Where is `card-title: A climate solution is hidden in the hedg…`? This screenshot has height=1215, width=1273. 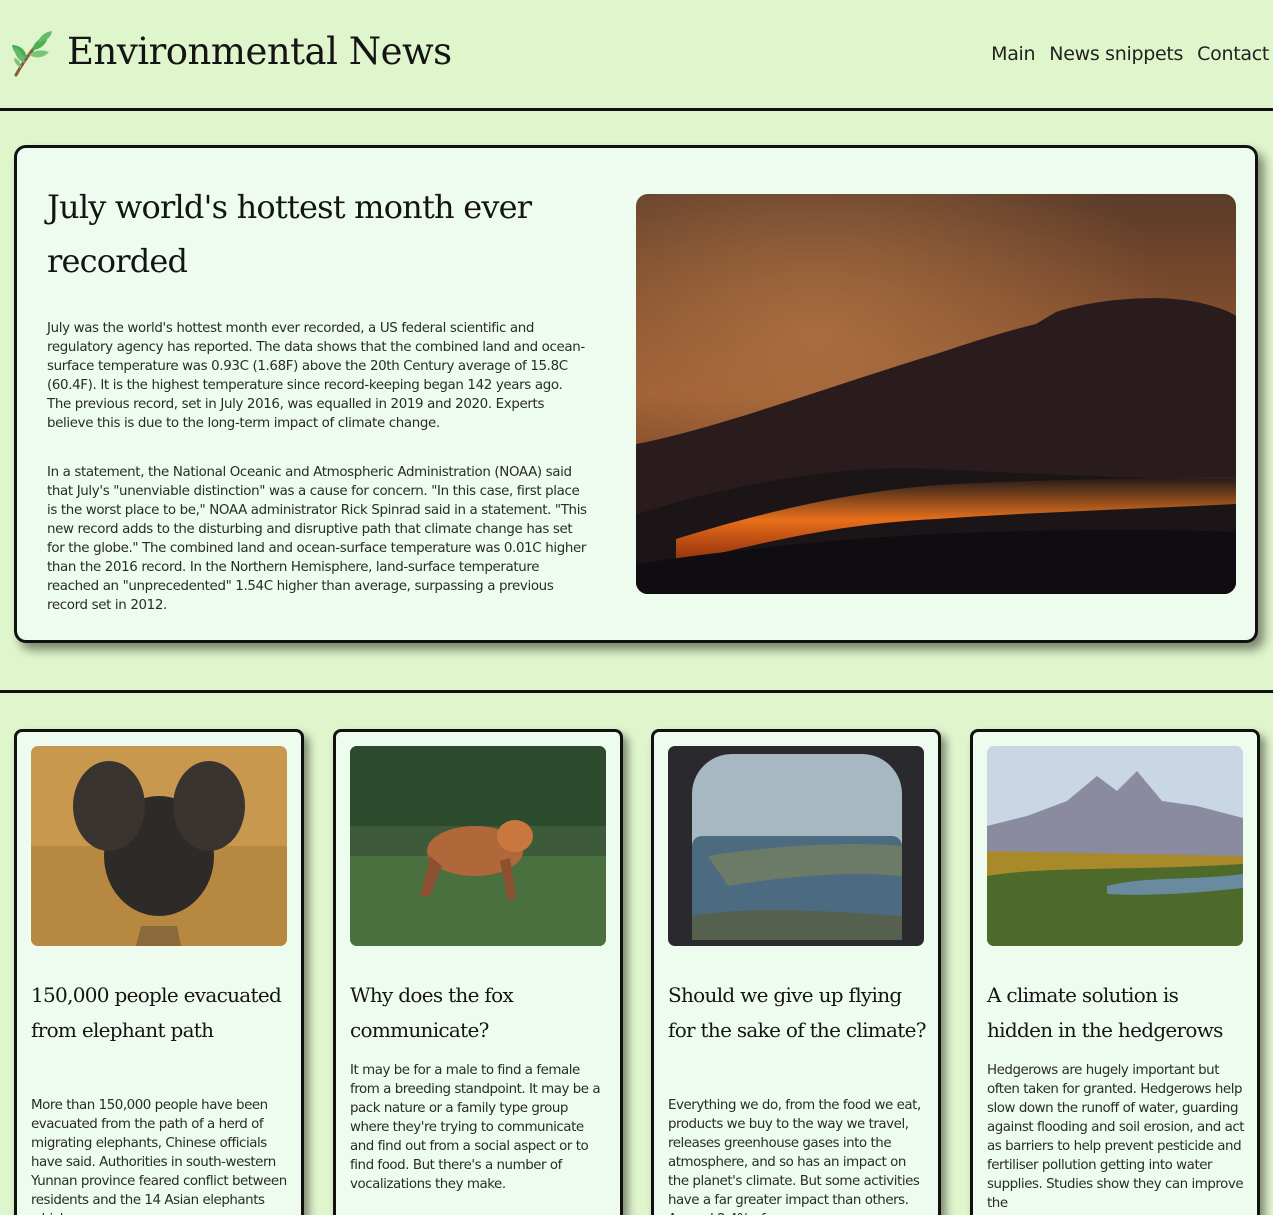 card-title: A climate solution is hidden in the hedg… is located at coordinates (1118, 1013).